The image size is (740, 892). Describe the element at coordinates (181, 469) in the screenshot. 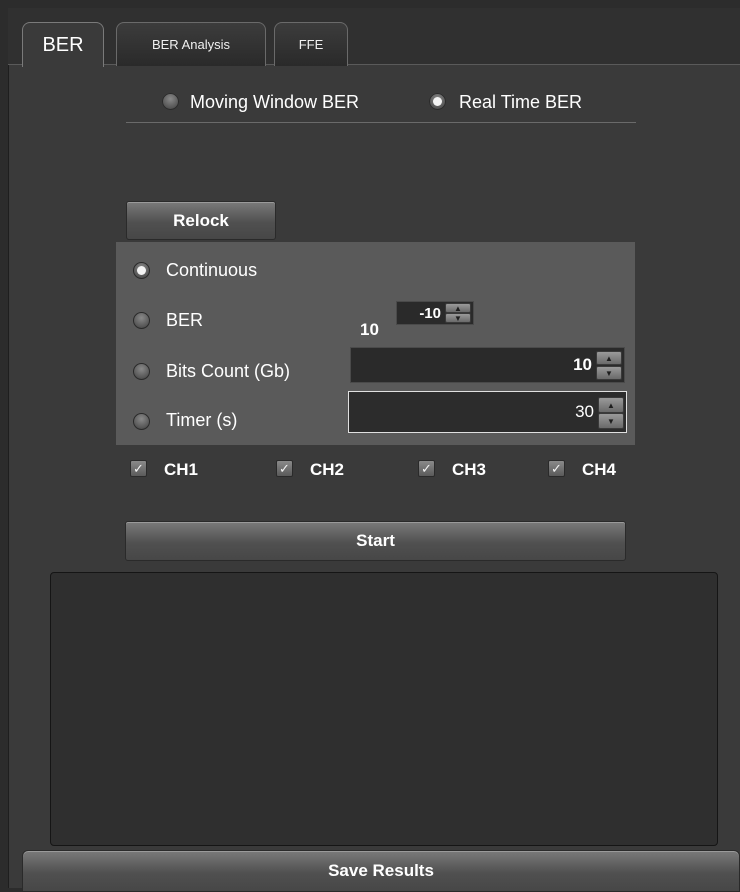

I see `ch1-label: CH1` at that location.